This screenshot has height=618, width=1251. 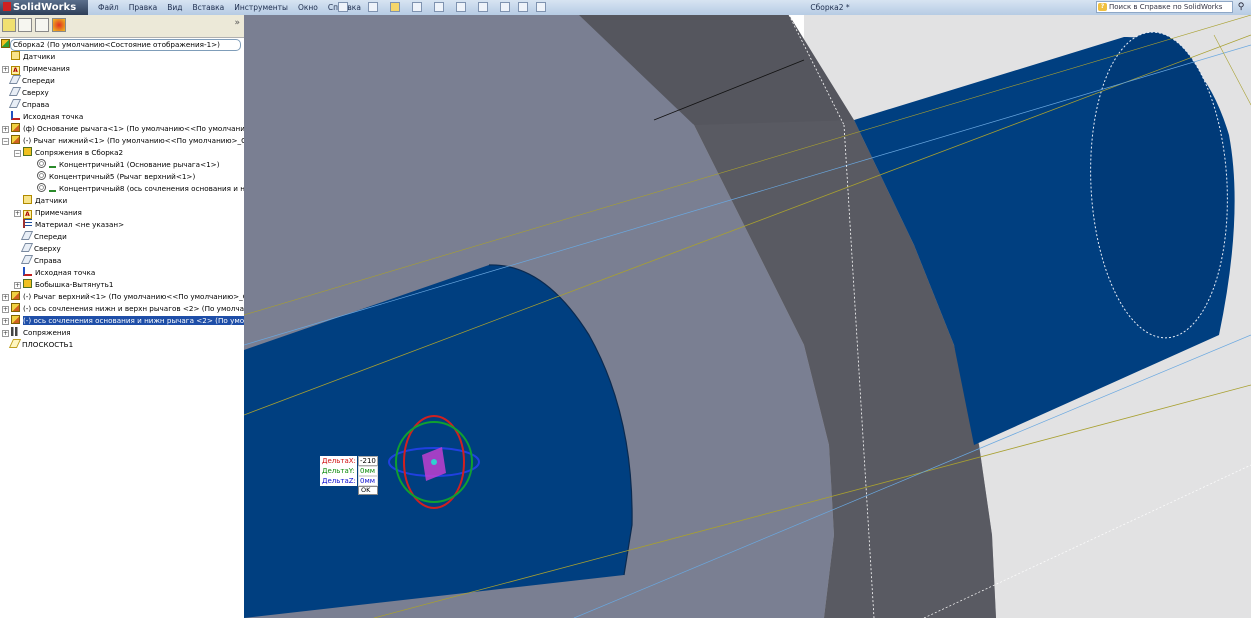 What do you see at coordinates (461, 7) in the screenshot?
I see `undo-icon` at bounding box center [461, 7].